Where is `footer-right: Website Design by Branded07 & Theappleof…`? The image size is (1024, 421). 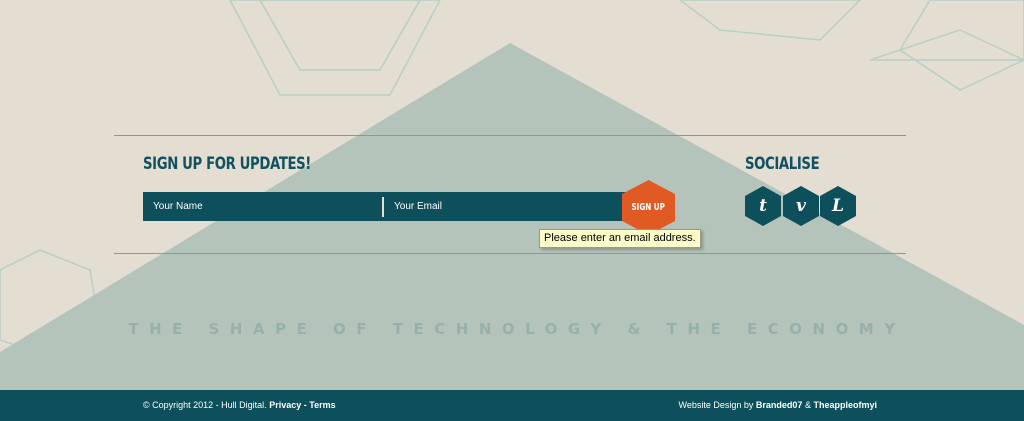 footer-right: Website Design by Branded07 & Theappleof… is located at coordinates (778, 405).